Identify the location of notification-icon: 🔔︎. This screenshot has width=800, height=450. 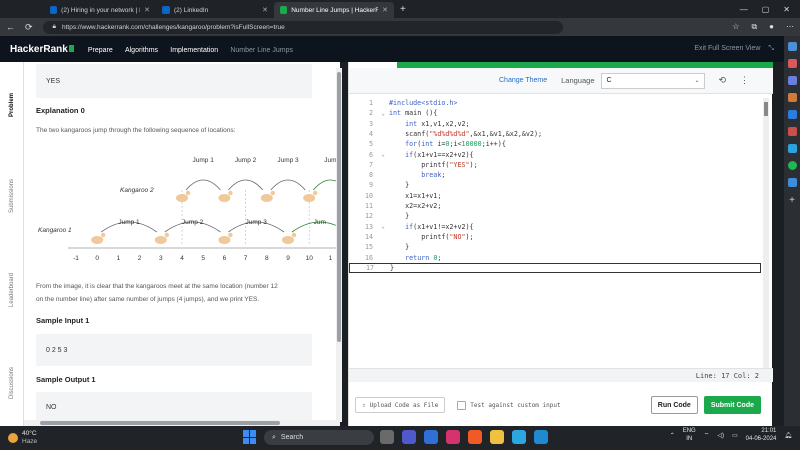
(788, 435).